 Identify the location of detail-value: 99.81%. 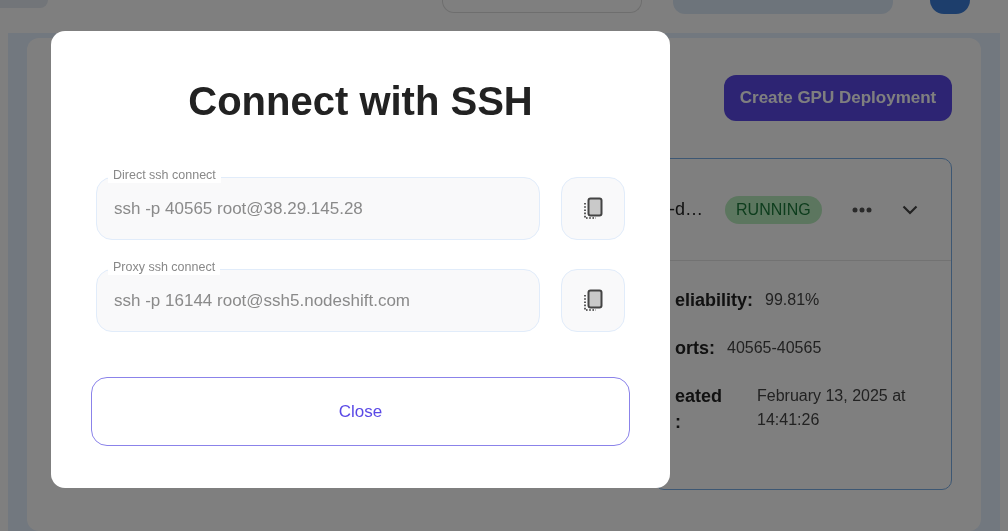
(793, 300).